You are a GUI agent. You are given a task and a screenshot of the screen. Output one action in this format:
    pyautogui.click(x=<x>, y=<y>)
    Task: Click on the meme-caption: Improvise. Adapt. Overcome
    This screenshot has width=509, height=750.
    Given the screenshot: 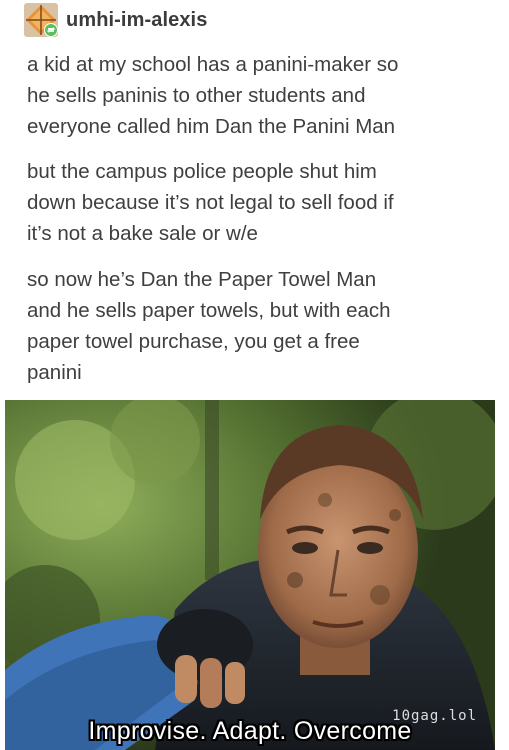 What is the action you would take?
    pyautogui.click(x=250, y=731)
    